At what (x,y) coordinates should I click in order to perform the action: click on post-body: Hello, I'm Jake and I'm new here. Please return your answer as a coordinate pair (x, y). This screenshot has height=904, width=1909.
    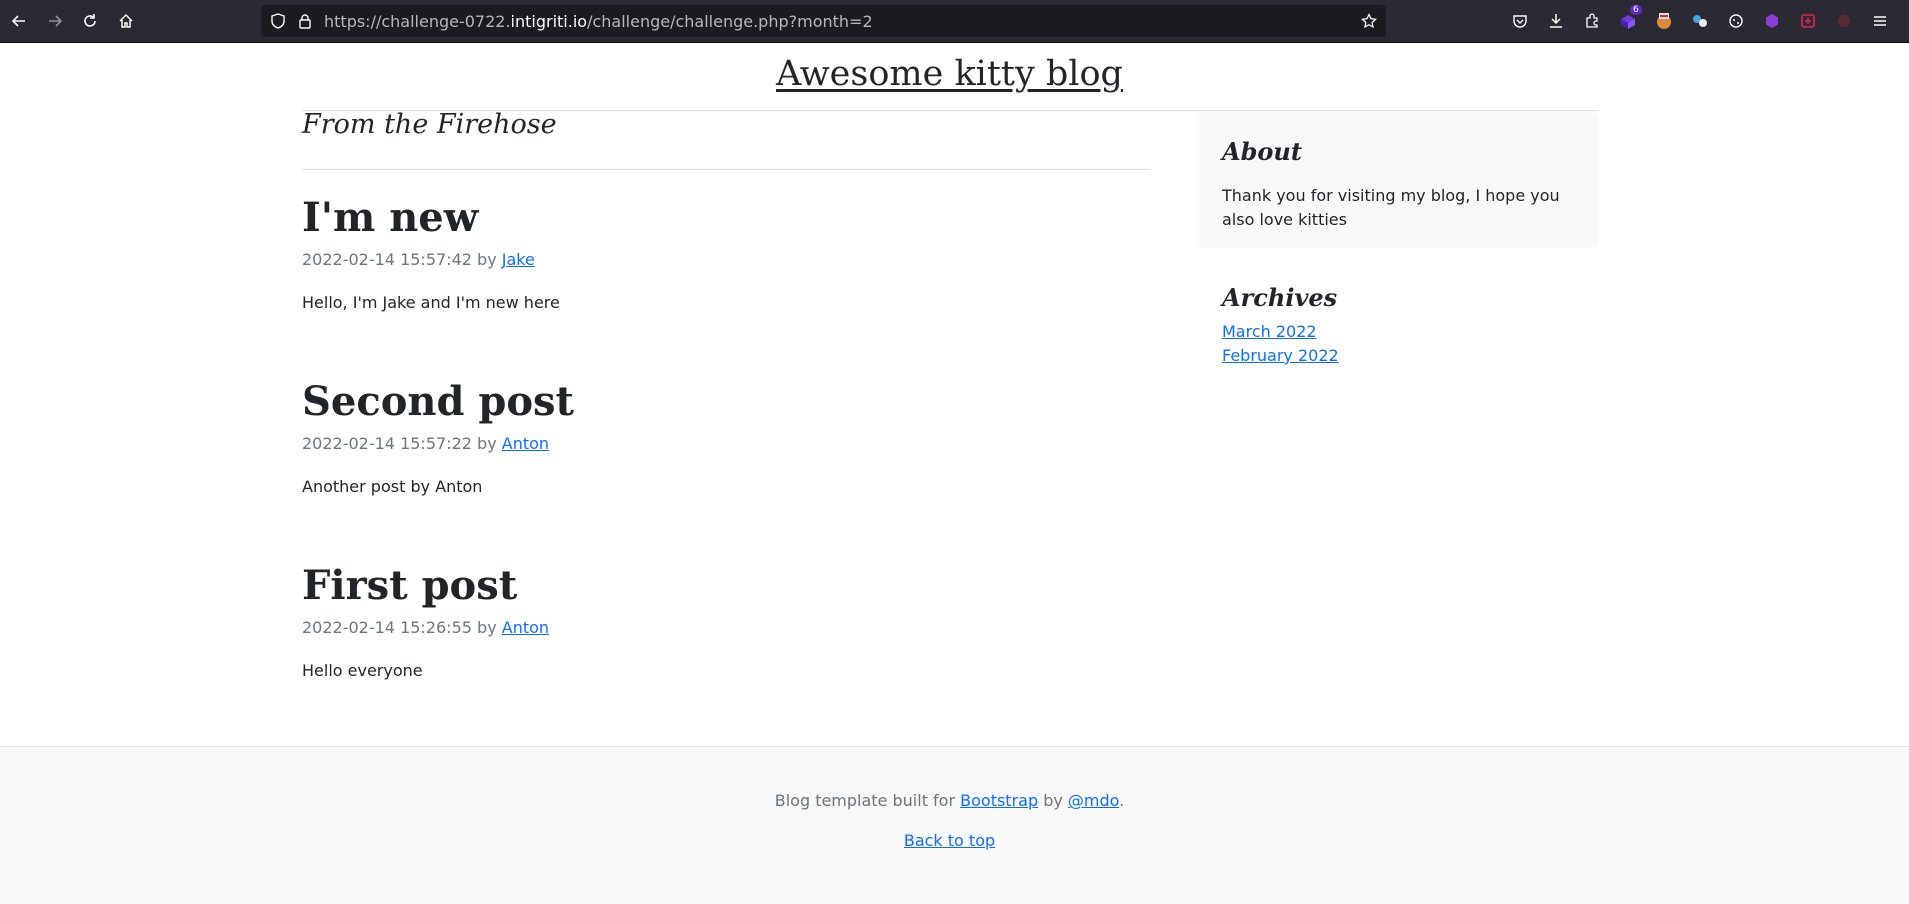
    Looking at the image, I should click on (431, 302).